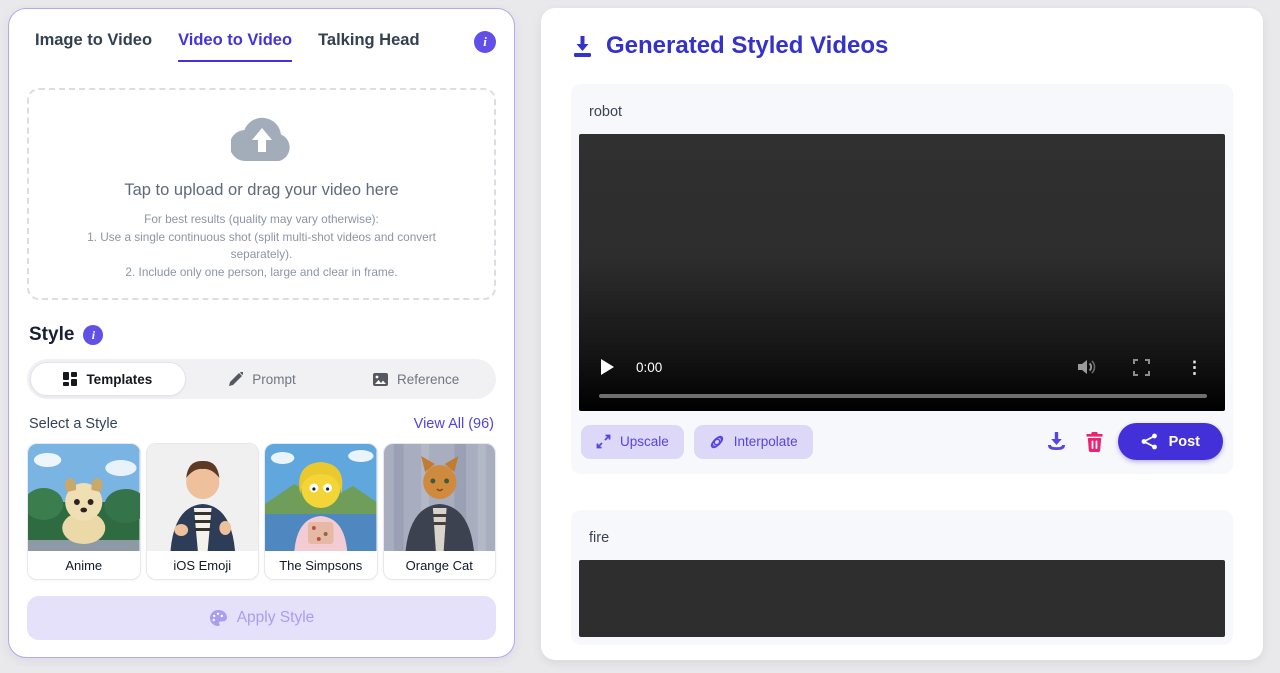 The width and height of the screenshot is (1280, 673). What do you see at coordinates (439, 565) in the screenshot?
I see `style-name: Orange Cat` at bounding box center [439, 565].